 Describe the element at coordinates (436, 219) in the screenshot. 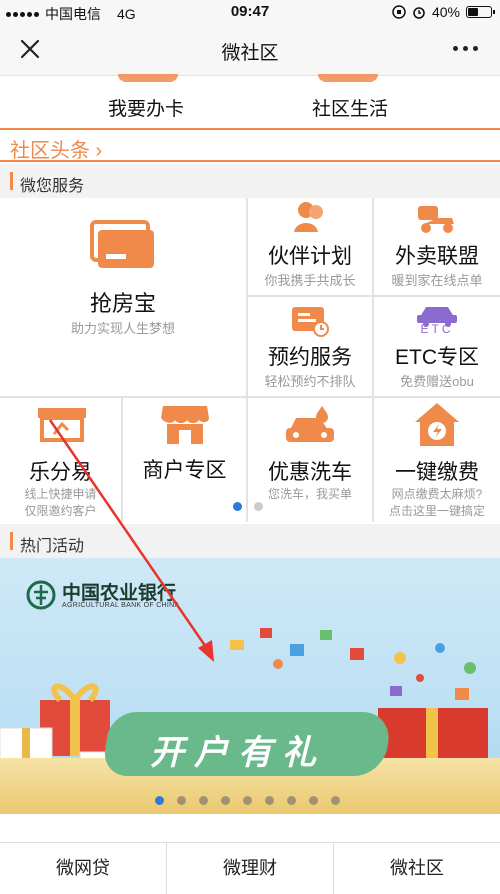

I see `scooter-icon` at that location.